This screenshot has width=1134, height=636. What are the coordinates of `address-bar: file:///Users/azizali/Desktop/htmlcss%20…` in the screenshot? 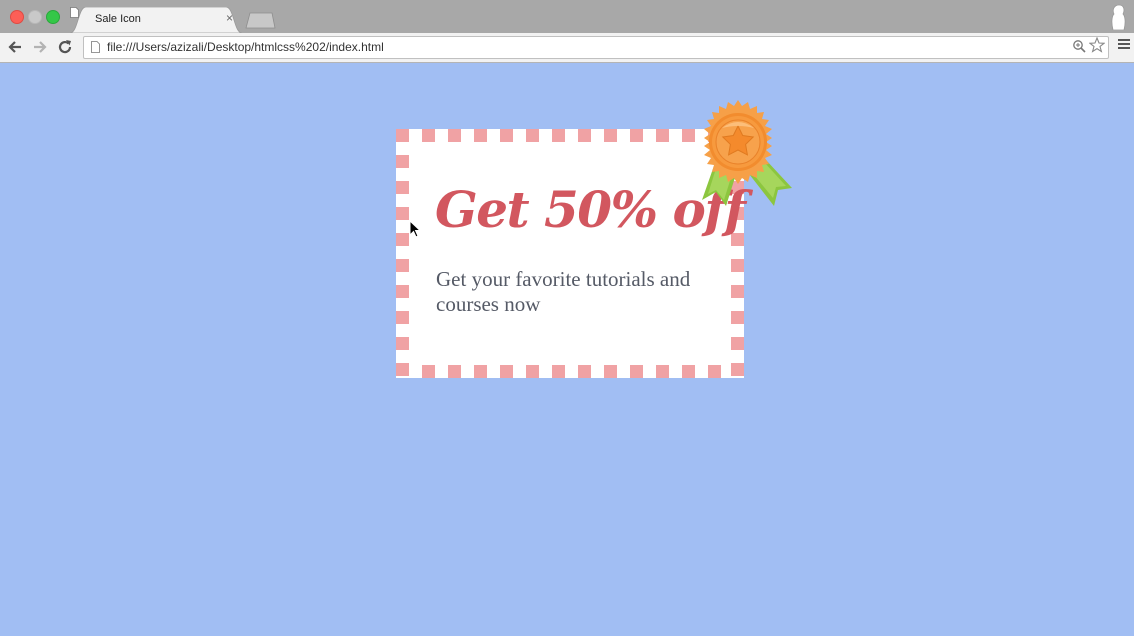 It's located at (596, 47).